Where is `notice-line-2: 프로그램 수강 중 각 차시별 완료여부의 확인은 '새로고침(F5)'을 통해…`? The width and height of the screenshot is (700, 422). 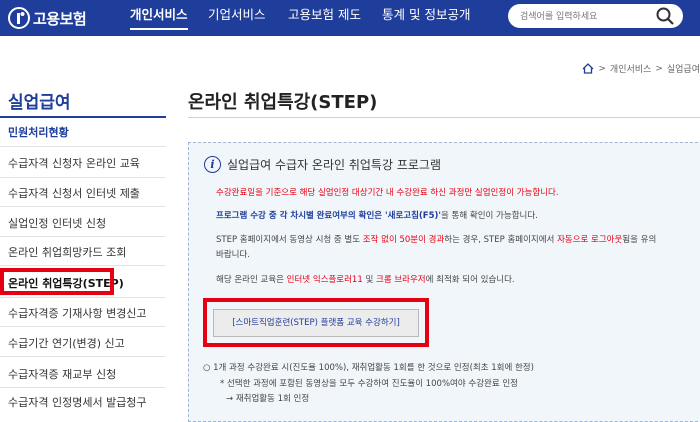
notice-line-2: 프로그램 수강 중 각 차시별 완료여부의 확인은 '새로고침(F5)'을 통해… is located at coordinates (377, 216).